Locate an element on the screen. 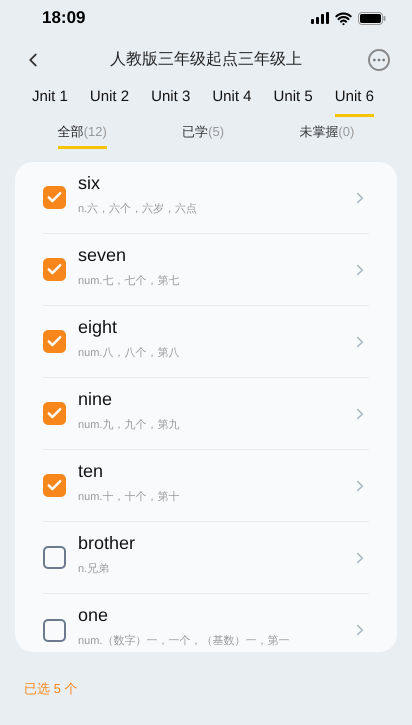 This screenshot has height=725, width=412. filter-tab: 已学(5) is located at coordinates (203, 135).